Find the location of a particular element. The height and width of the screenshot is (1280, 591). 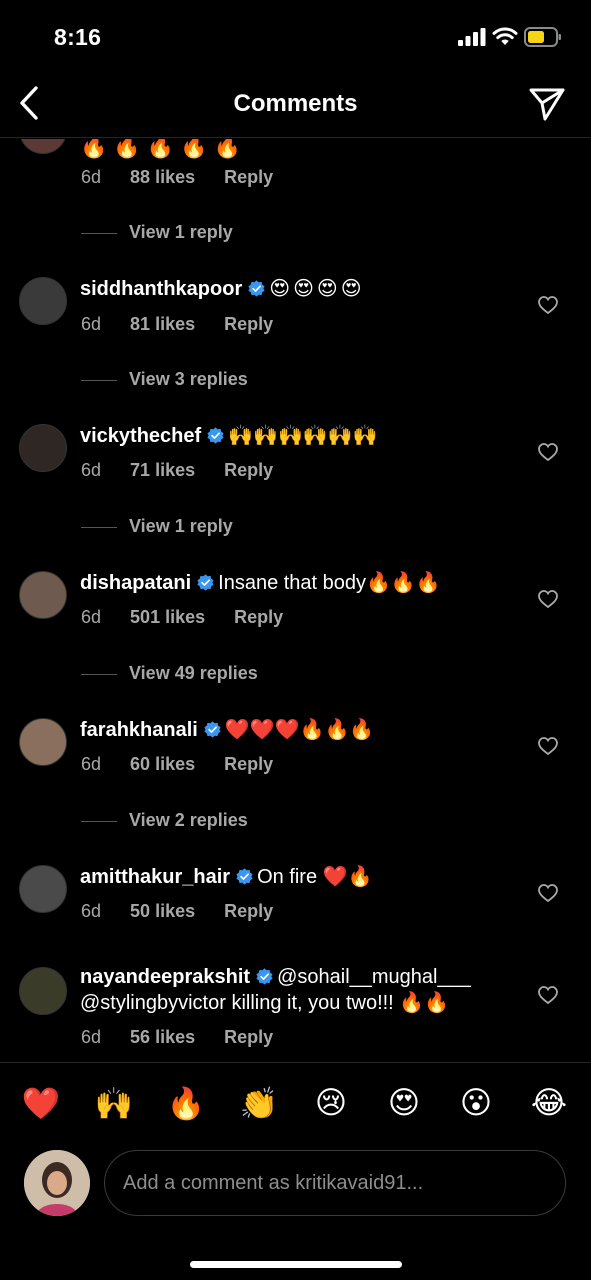

reaction-laughing: 😂 is located at coordinates (549, 1103).